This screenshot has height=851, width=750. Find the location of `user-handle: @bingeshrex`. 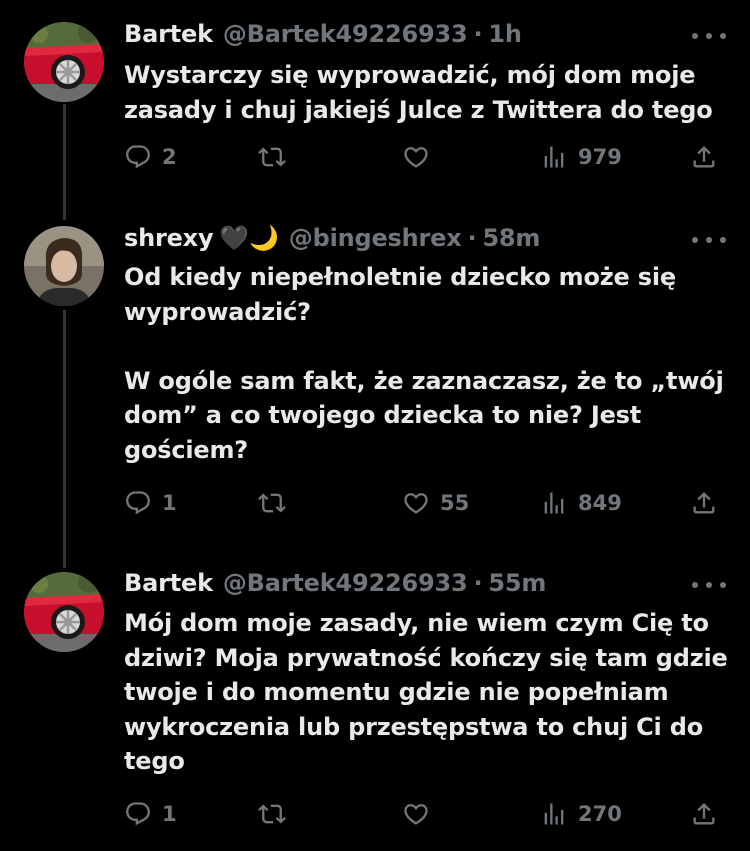

user-handle: @bingeshrex is located at coordinates (375, 238).